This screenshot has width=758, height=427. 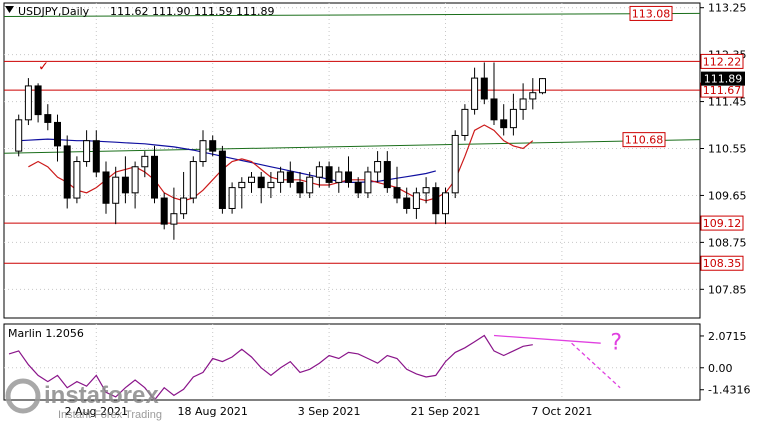 I want to click on indicator-tick-label: -1.4316, so click(x=729, y=390).